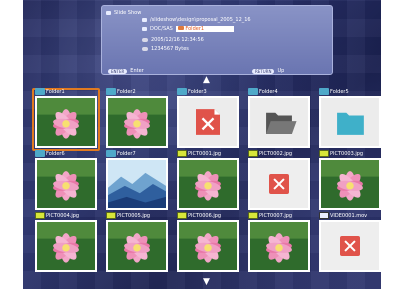  Describe the element at coordinates (349, 216) in the screenshot. I see `tile-label: VIDE0001.mov` at that location.